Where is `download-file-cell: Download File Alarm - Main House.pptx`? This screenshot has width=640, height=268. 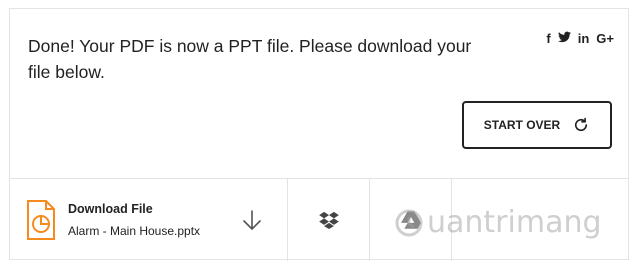 download-file-cell: Download File Alarm - Main House.pptx is located at coordinates (149, 220).